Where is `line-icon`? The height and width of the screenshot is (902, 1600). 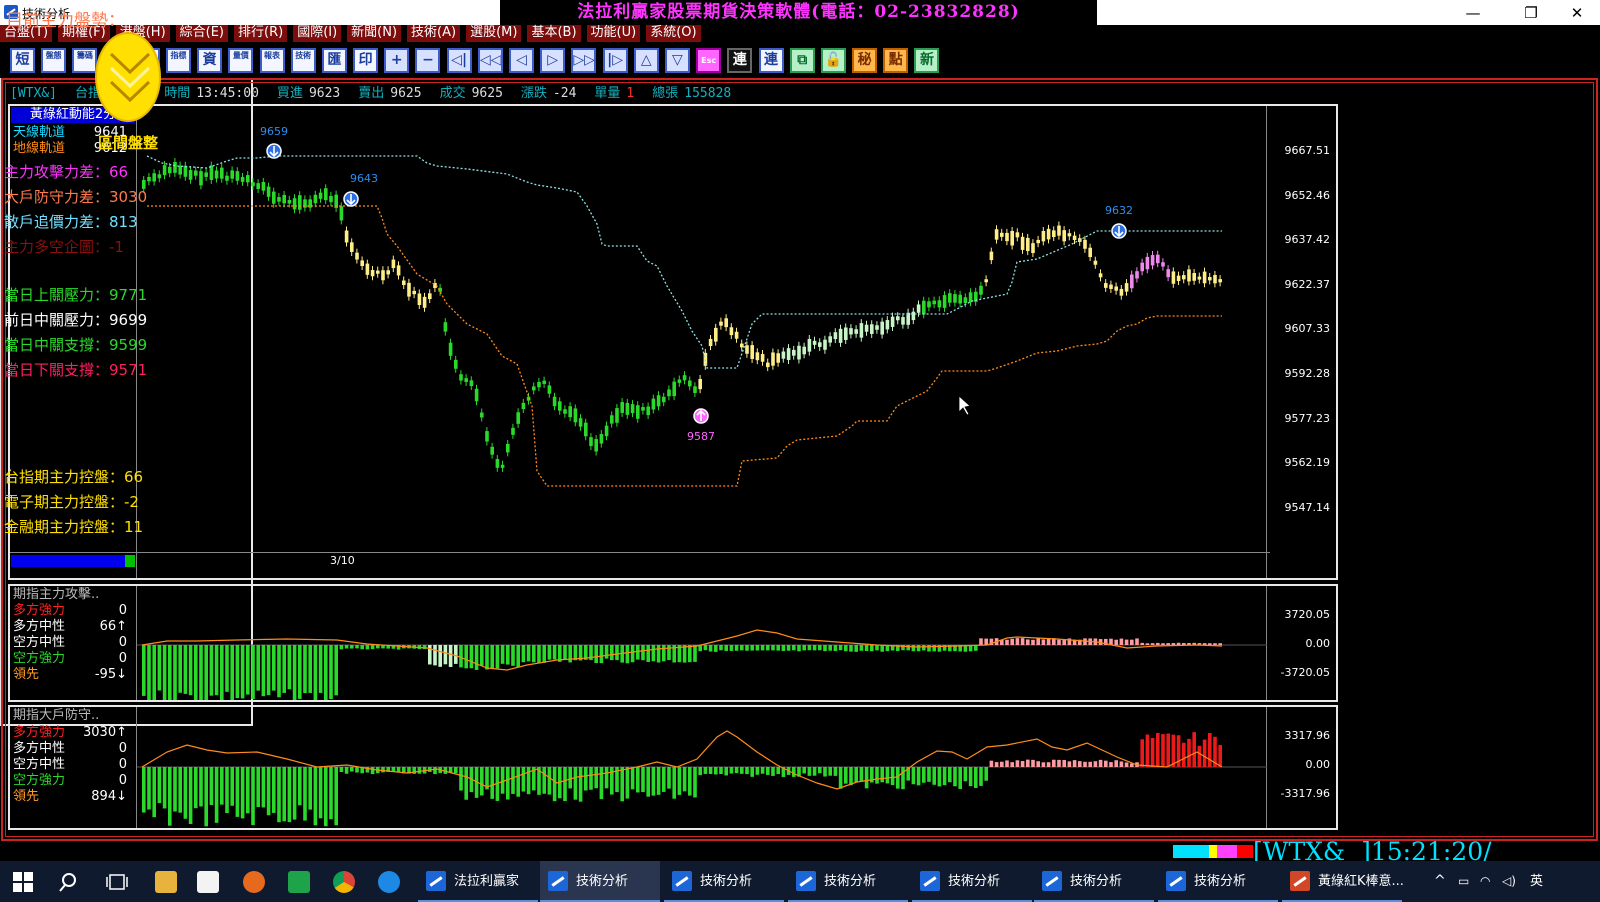 line-icon is located at coordinates (299, 882).